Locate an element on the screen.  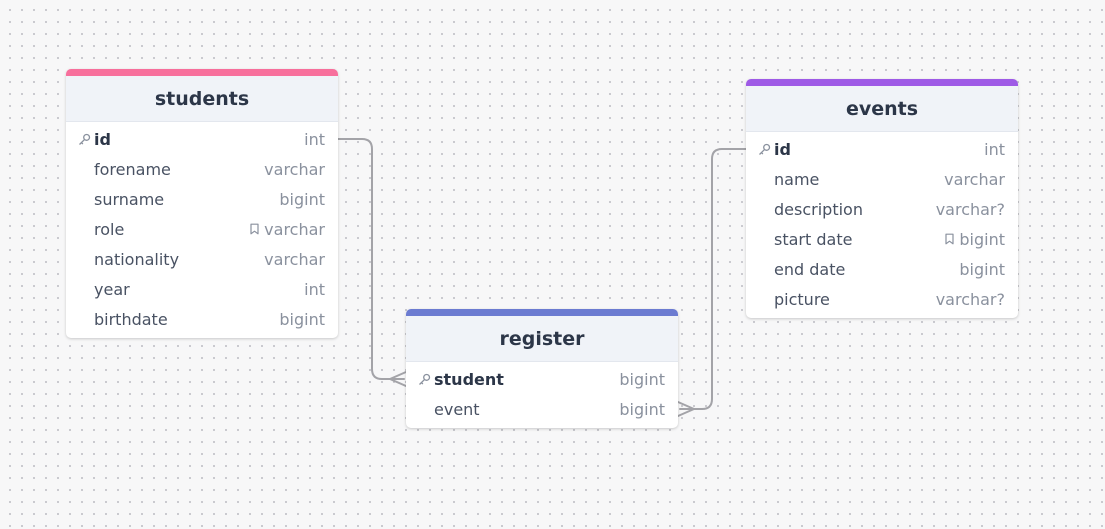
column-list: student bigint event bigint is located at coordinates (542, 395).